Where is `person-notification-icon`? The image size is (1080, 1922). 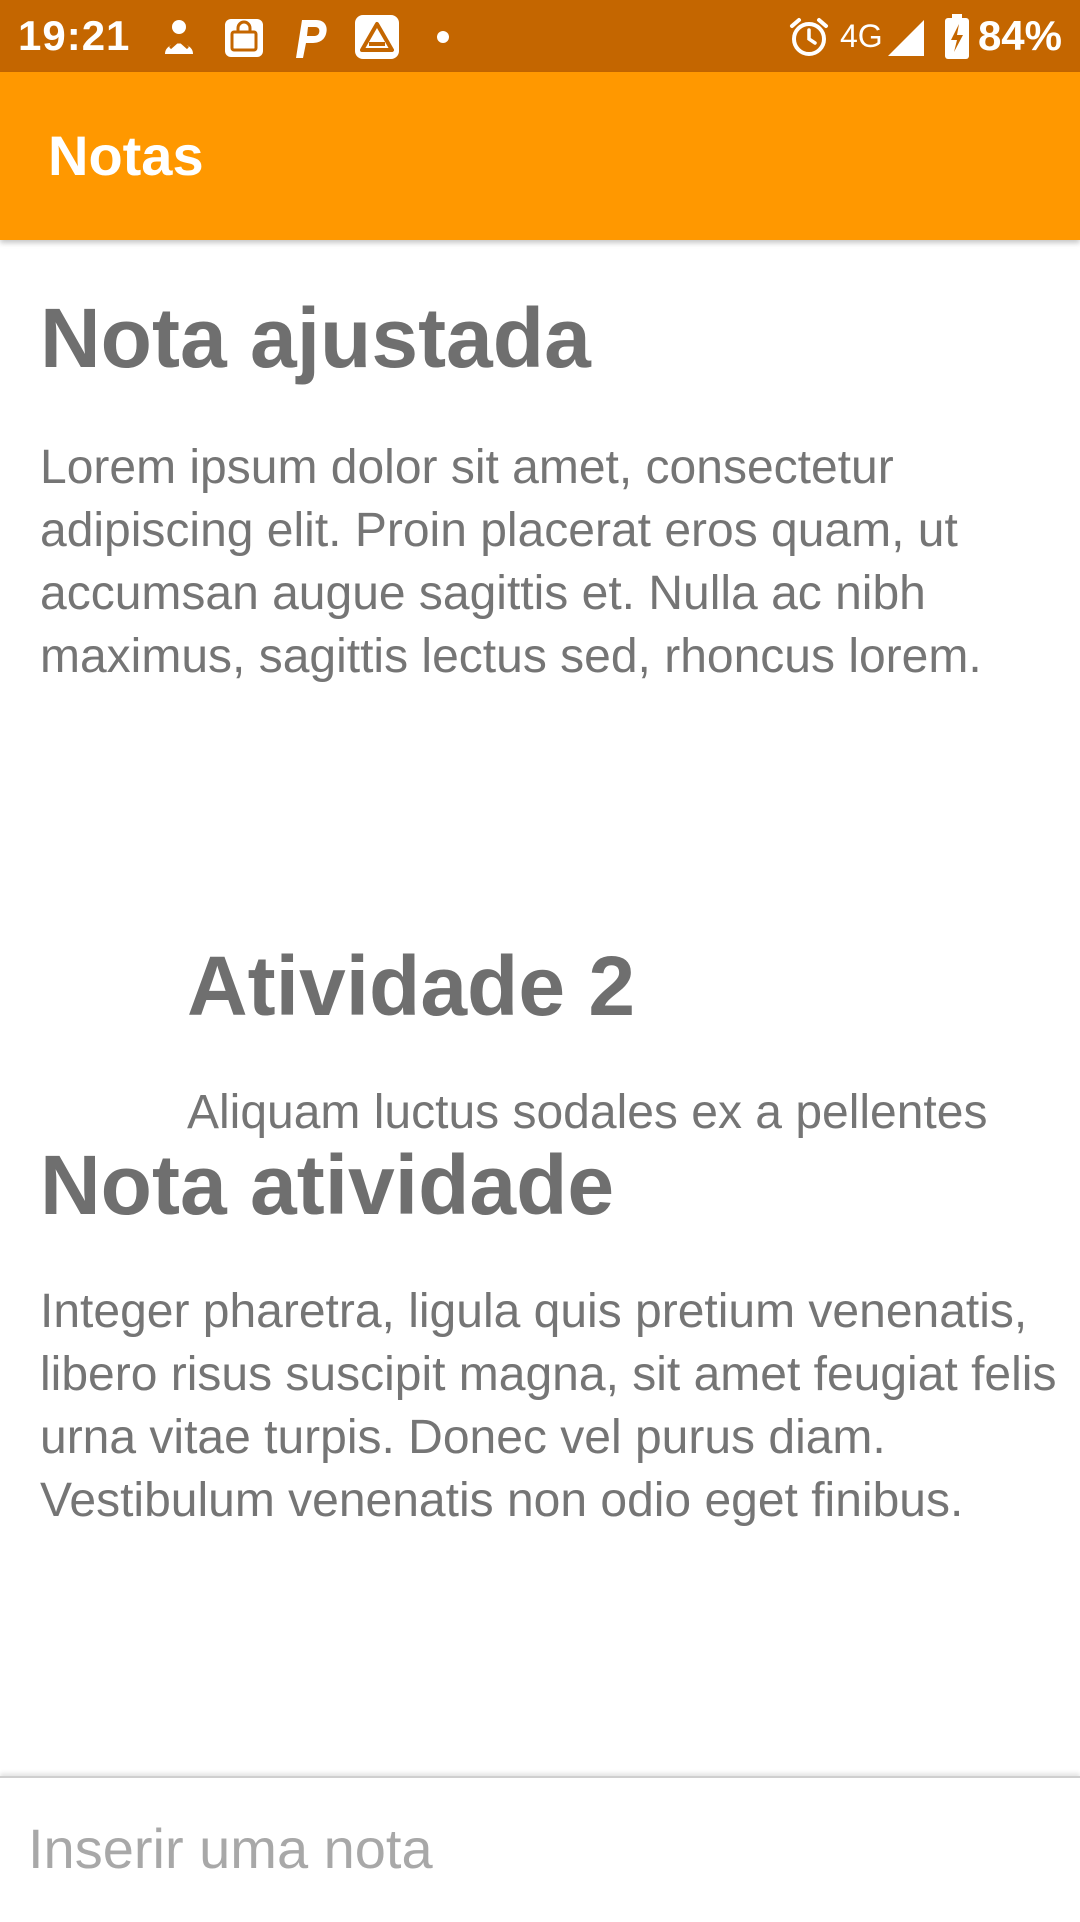 person-notification-icon is located at coordinates (179, 37).